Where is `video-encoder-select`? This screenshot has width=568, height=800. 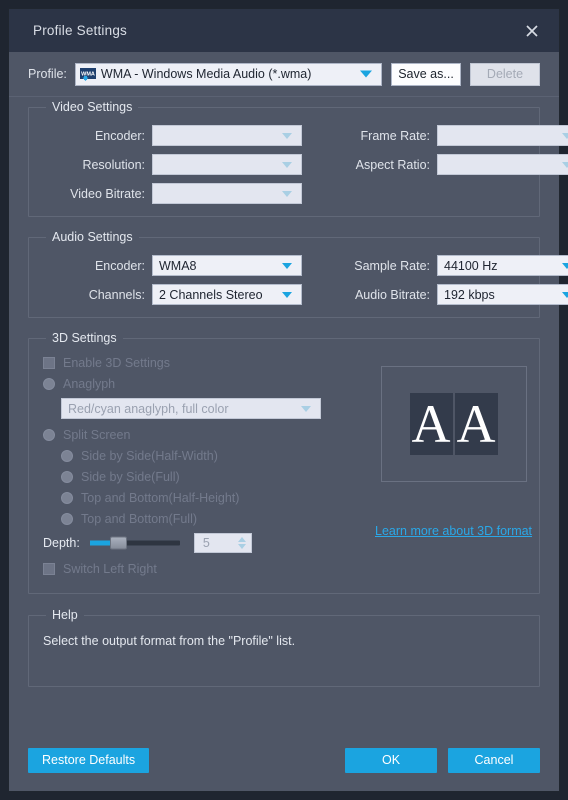
video-encoder-select is located at coordinates (227, 135).